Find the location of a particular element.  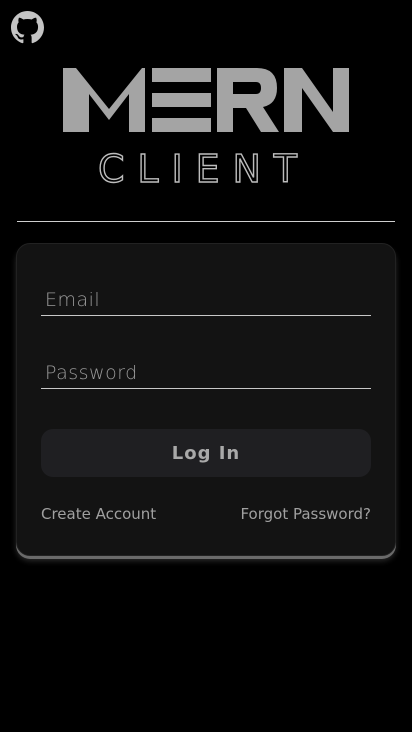

email-input is located at coordinates (206, 300).